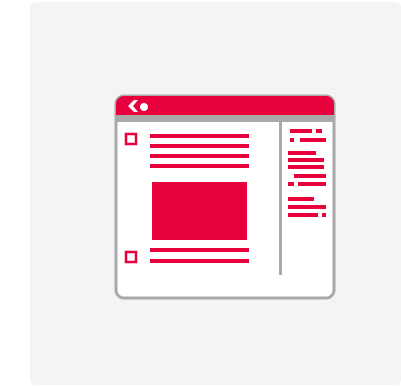  I want to click on window-title-bar, so click(225, 105).